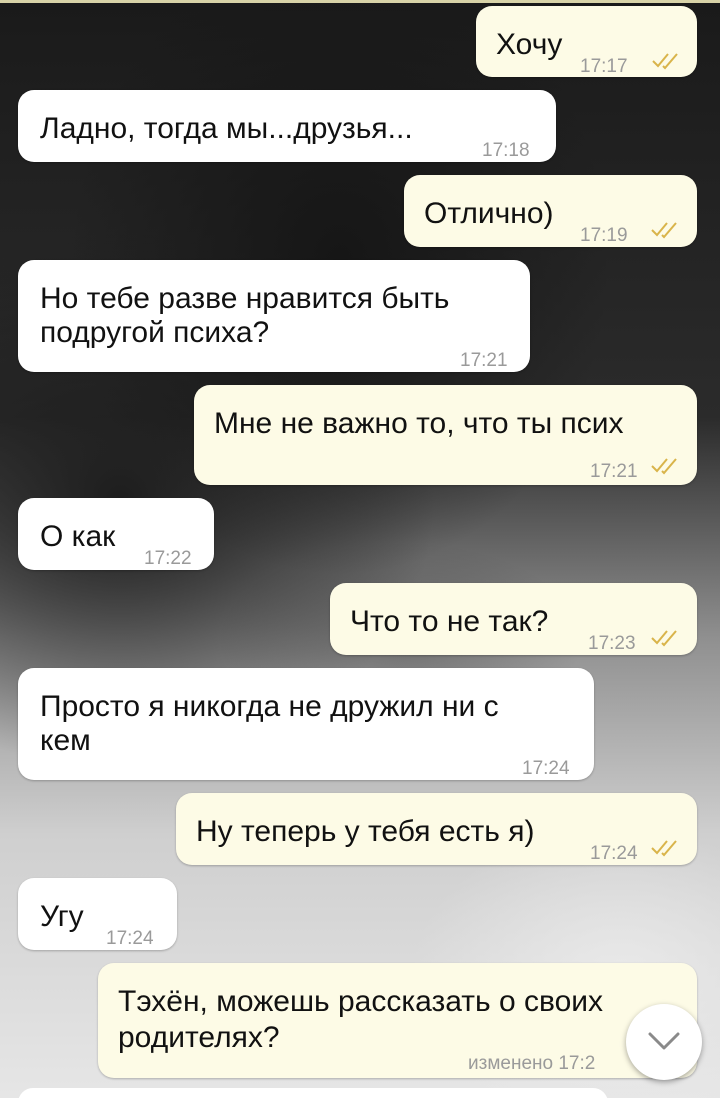  Describe the element at coordinates (419, 423) in the screenshot. I see `message-text: Мне не важно то, что ты псих` at that location.